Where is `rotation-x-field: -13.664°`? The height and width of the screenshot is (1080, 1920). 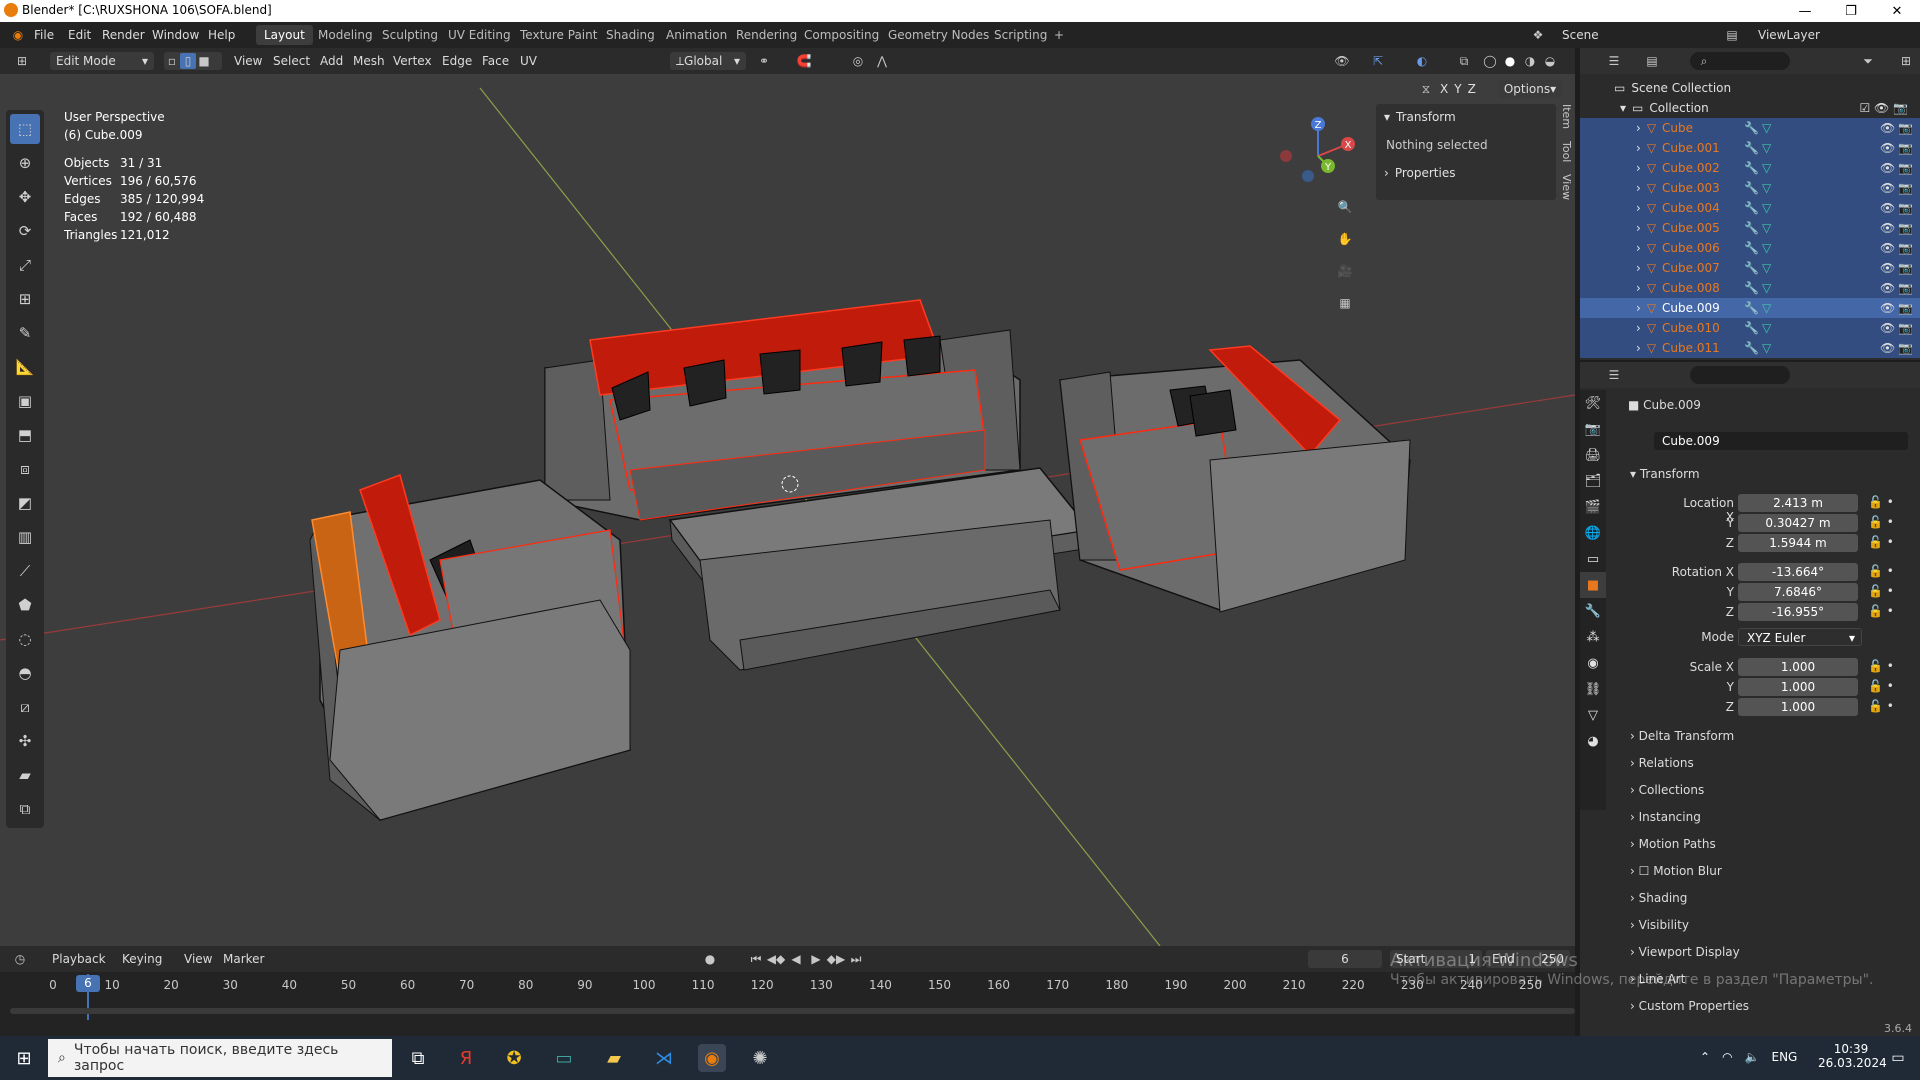 rotation-x-field: -13.664° is located at coordinates (1798, 572).